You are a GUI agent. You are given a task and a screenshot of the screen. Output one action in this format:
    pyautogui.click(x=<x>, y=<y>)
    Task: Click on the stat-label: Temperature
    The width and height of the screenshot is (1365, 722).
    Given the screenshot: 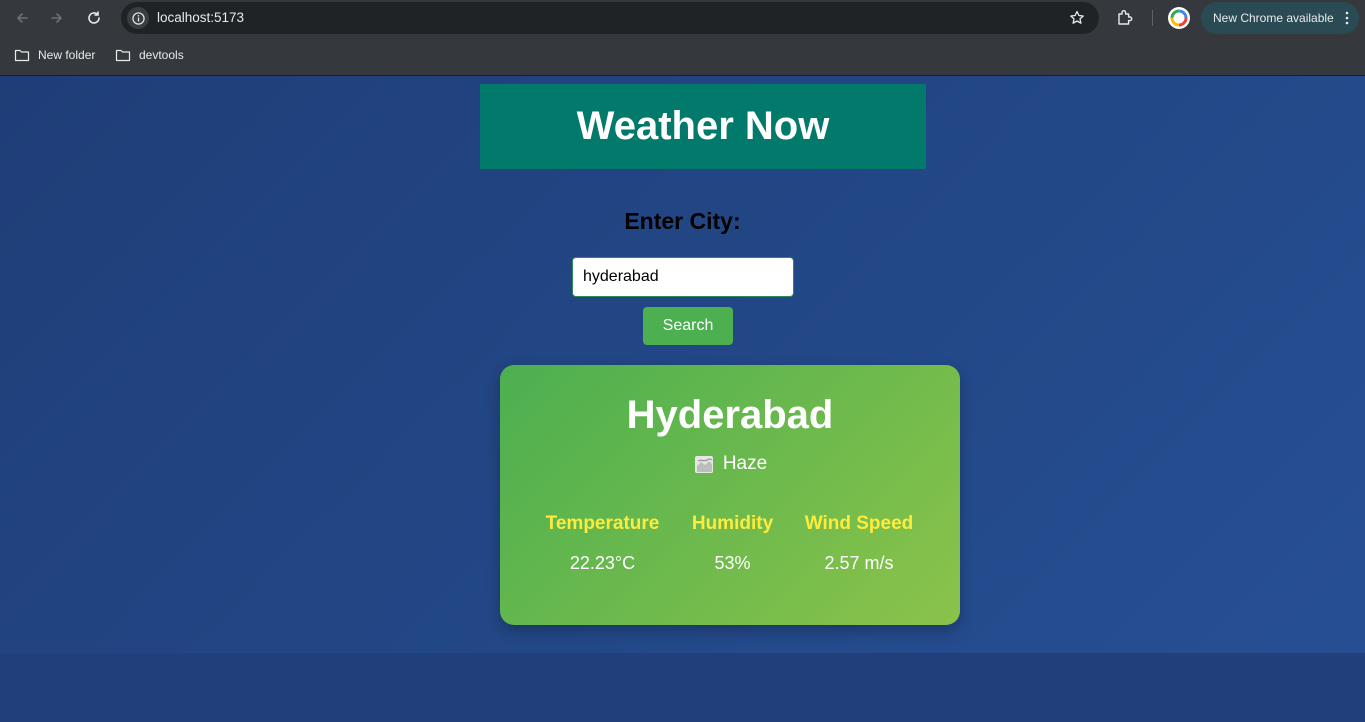 What is the action you would take?
    pyautogui.click(x=602, y=523)
    